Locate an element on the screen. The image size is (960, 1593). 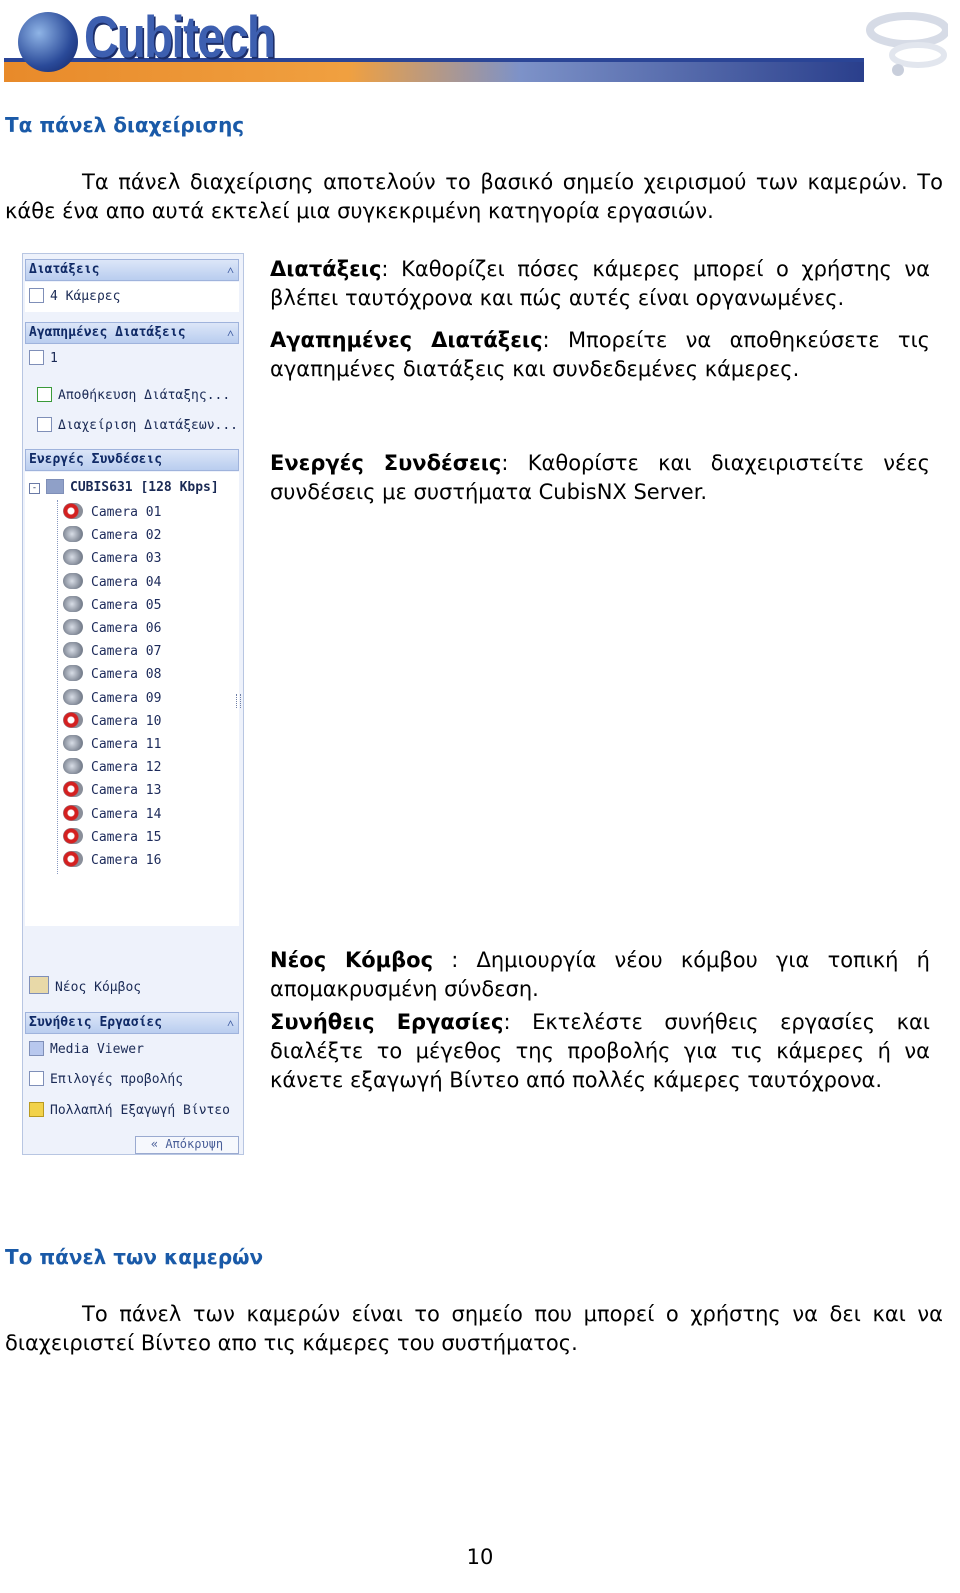
camera-label: Camera 03 is located at coordinates (126, 559).